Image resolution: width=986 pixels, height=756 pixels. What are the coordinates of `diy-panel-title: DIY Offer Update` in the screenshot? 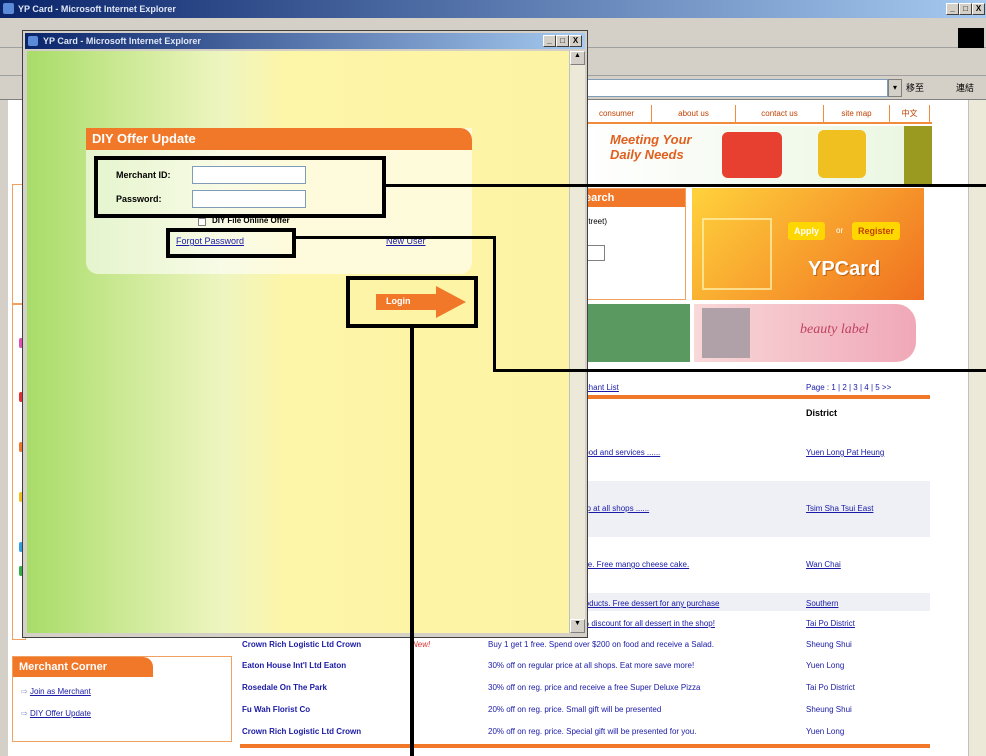 It's located at (279, 139).